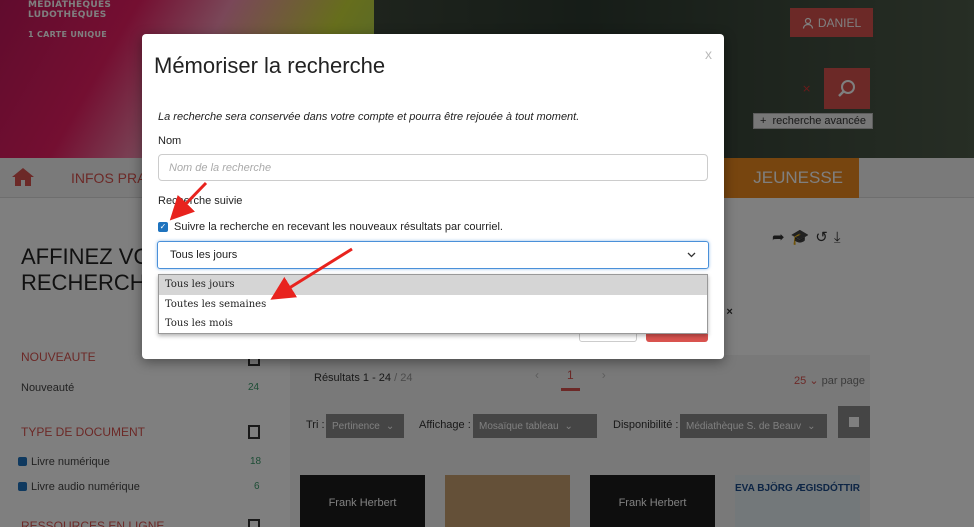 This screenshot has height=527, width=974. Describe the element at coordinates (163, 227) in the screenshot. I see `follow-search-checkbox: ✓` at that location.